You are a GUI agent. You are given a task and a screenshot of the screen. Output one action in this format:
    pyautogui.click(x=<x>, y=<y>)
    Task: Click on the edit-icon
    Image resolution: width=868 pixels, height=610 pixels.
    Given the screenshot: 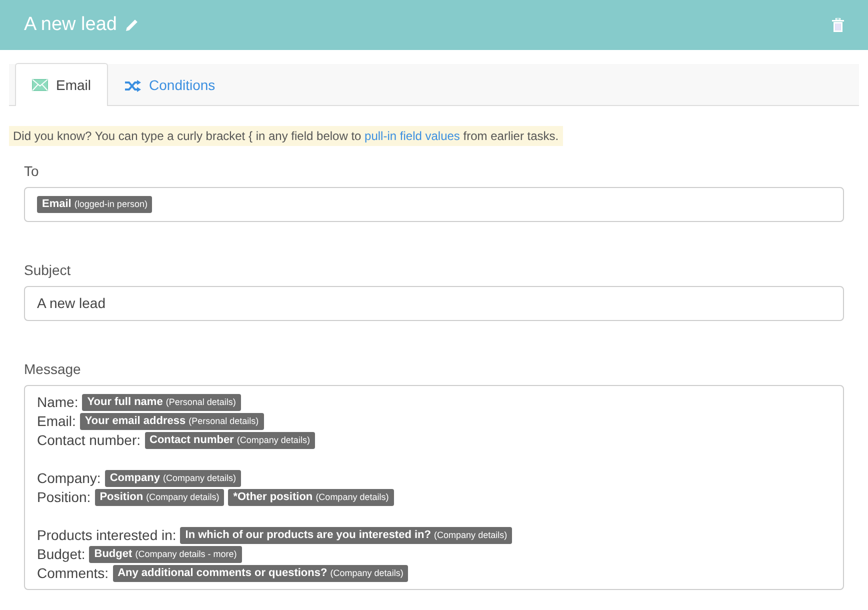 What is the action you would take?
    pyautogui.click(x=131, y=25)
    